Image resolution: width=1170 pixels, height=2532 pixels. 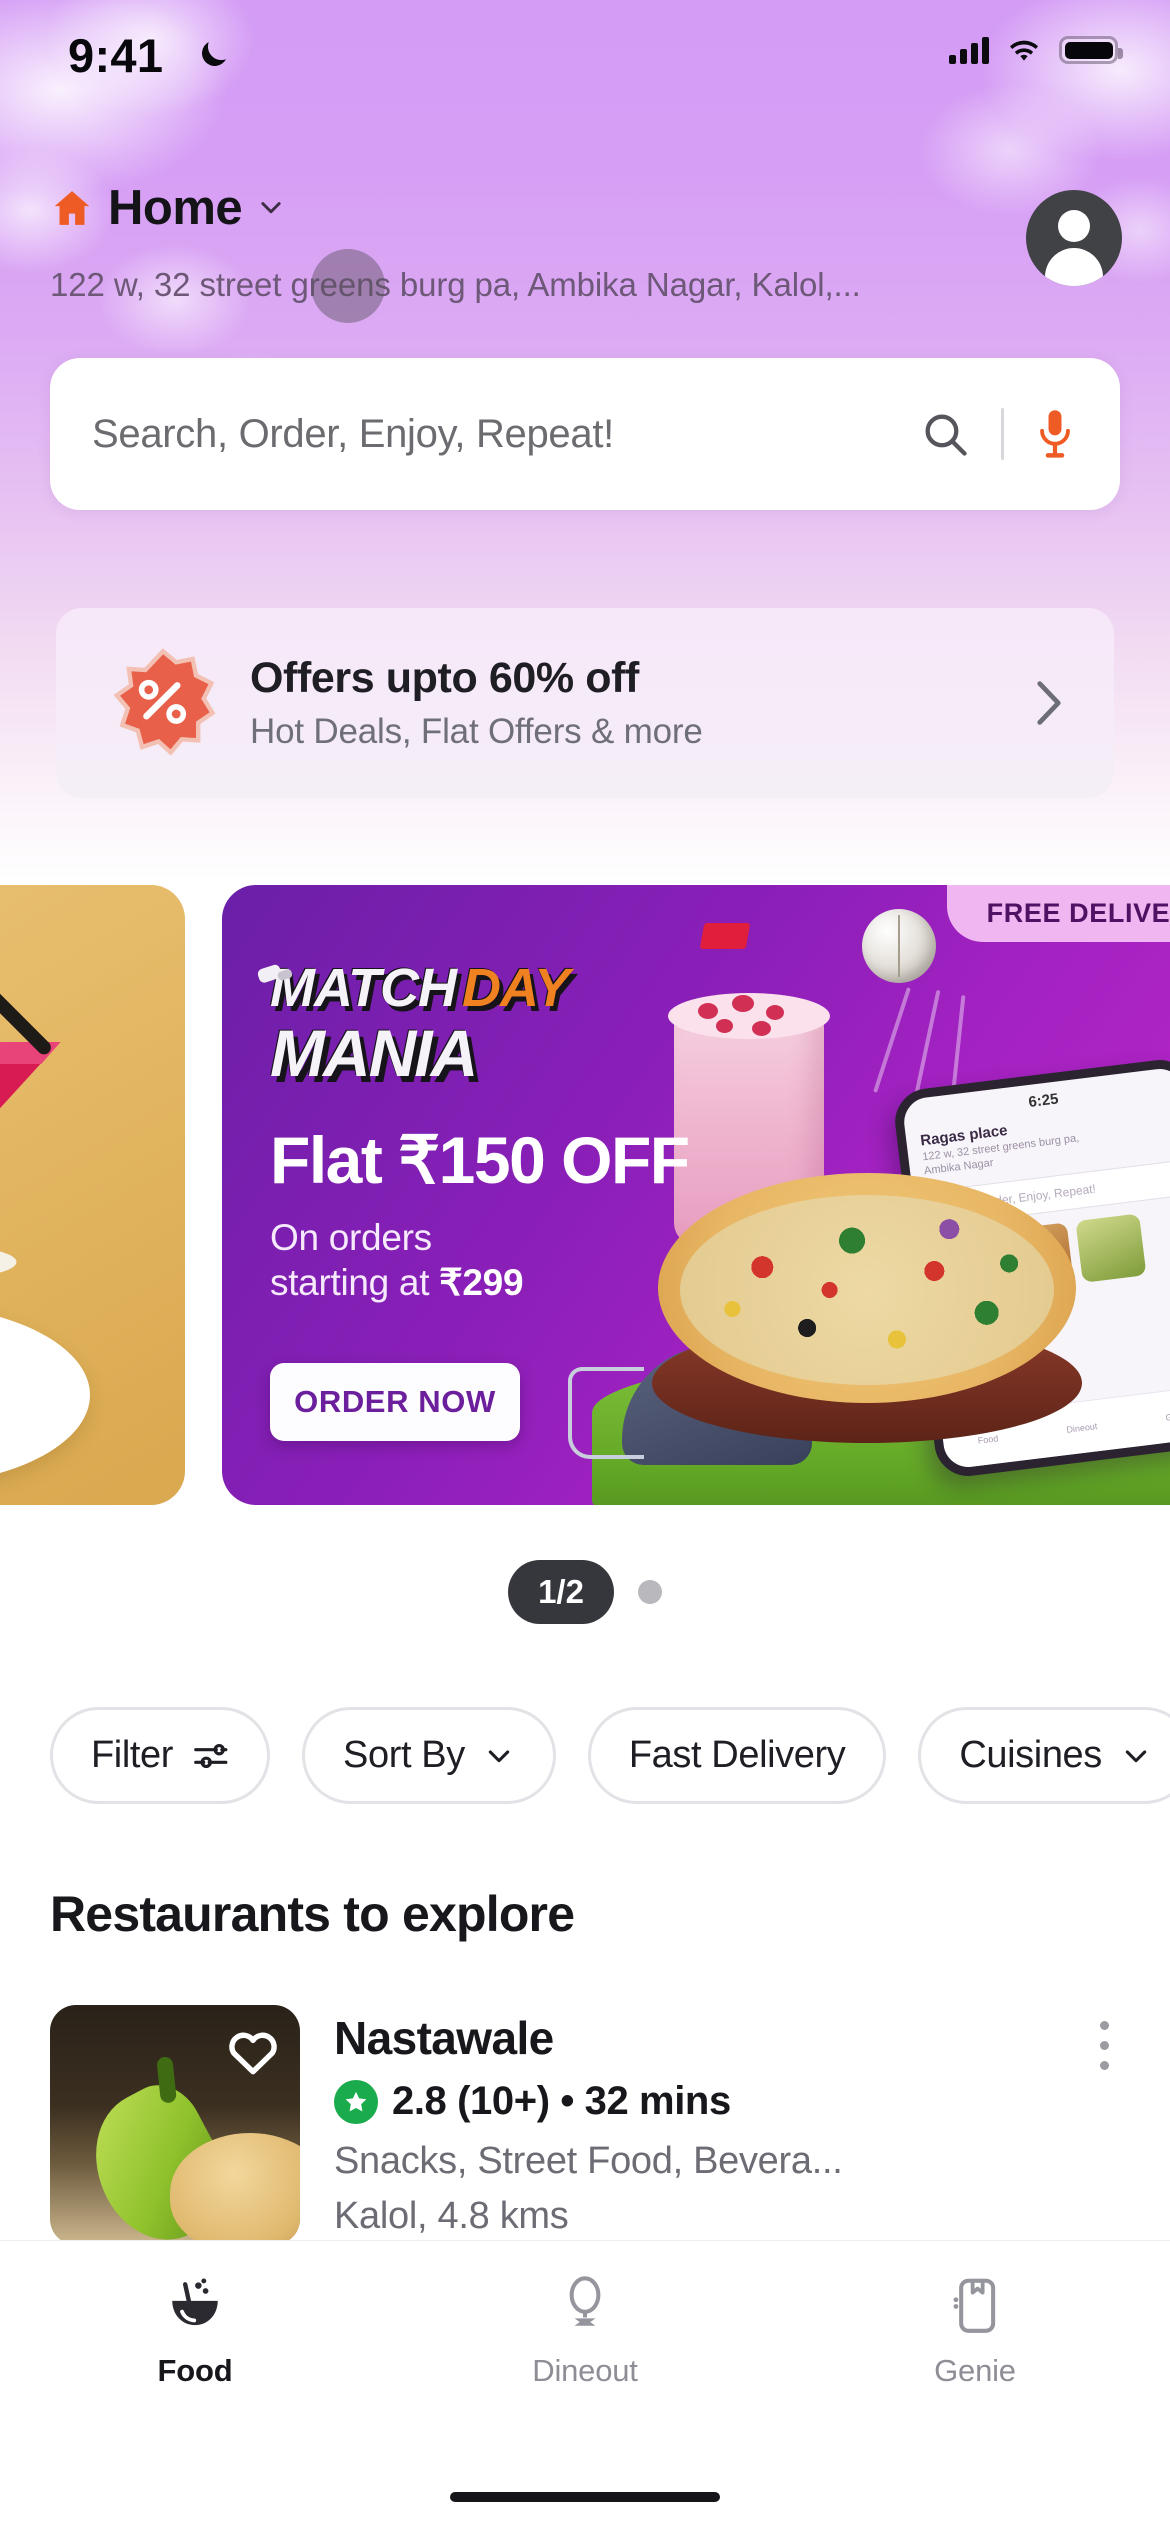 What do you see at coordinates (1049, 703) in the screenshot?
I see `chevron-right-icon` at bounding box center [1049, 703].